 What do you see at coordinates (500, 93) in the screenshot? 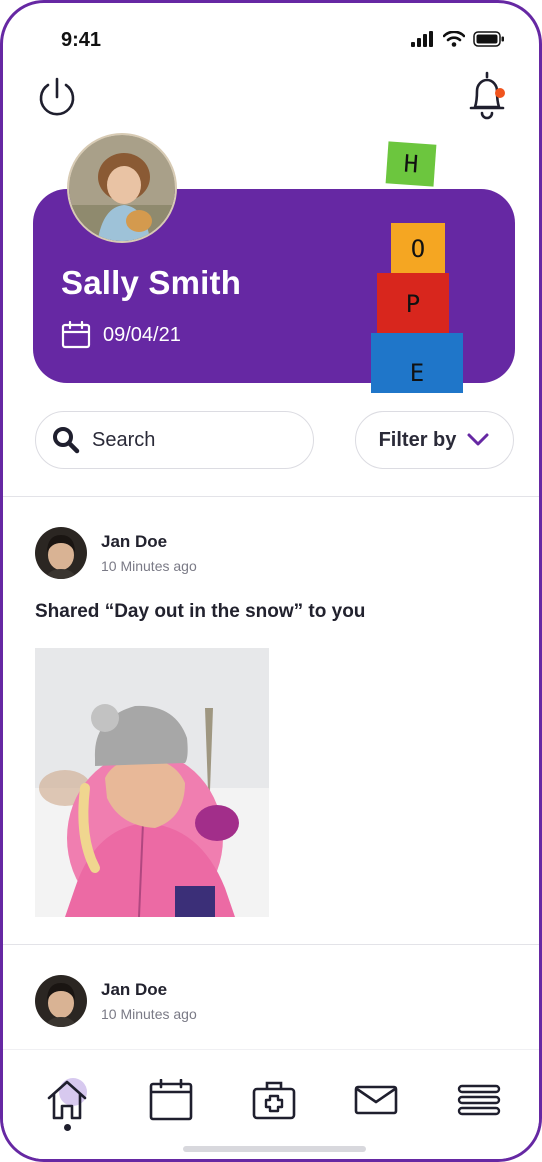
I see `notification-dot` at bounding box center [500, 93].